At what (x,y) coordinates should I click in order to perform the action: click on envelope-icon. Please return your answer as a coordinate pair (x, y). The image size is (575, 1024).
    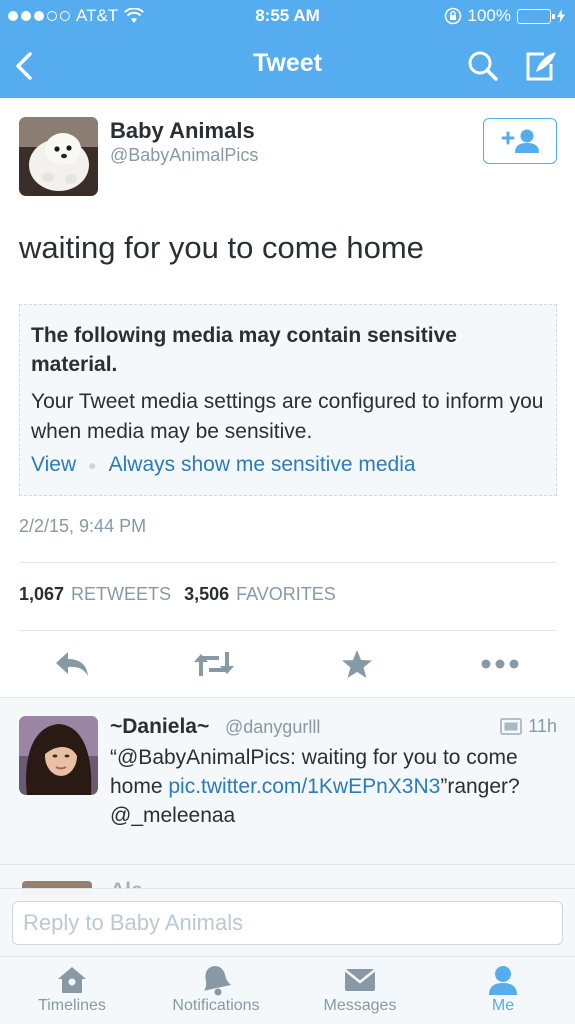
    Looking at the image, I should click on (360, 980).